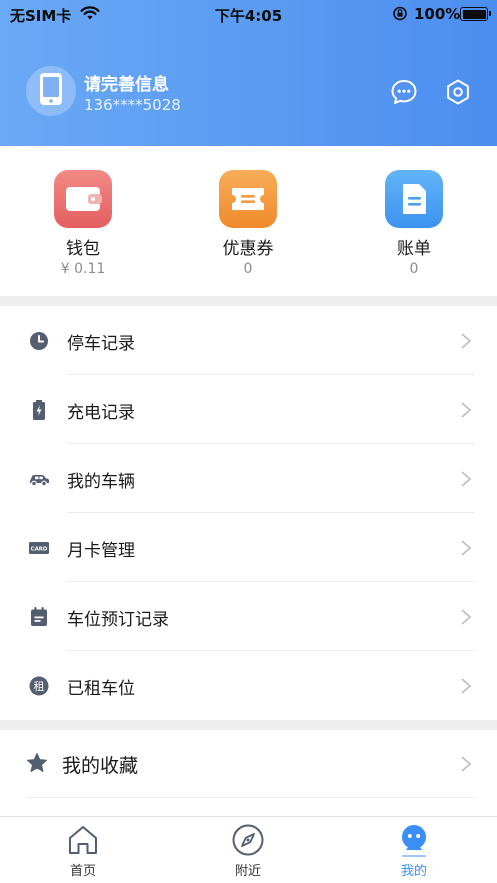 This screenshot has height=883, width=497. I want to click on menu-item-rented-spaces: 租 已租车位, so click(248, 685).